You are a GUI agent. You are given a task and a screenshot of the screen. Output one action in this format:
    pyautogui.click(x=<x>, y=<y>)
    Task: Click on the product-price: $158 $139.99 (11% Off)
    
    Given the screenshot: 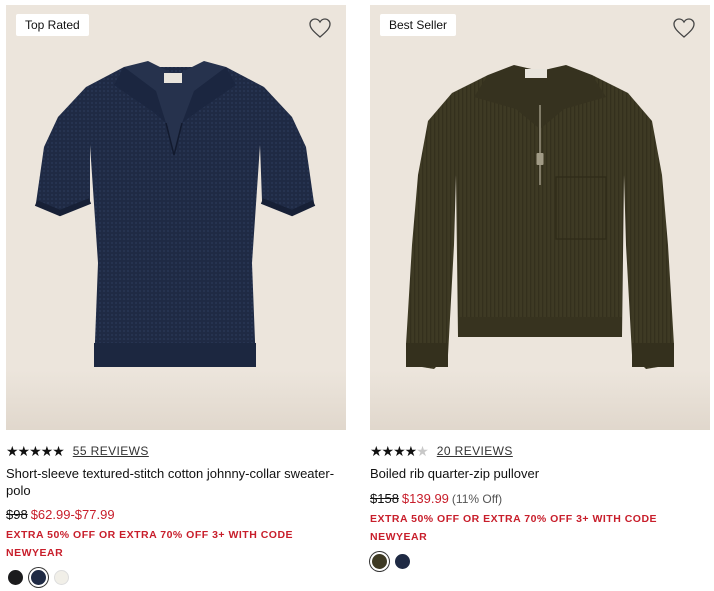 What is the action you would take?
    pyautogui.click(x=436, y=499)
    